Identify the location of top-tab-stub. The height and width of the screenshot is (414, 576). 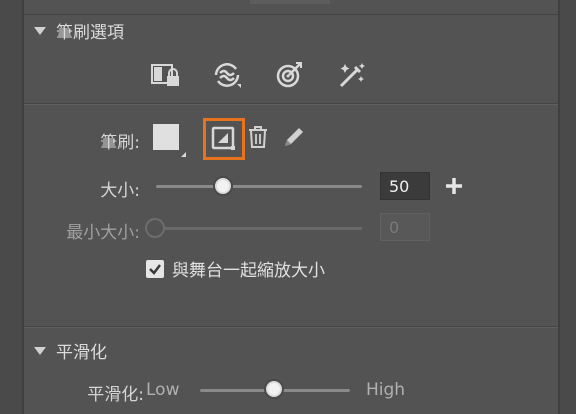
(290, 2).